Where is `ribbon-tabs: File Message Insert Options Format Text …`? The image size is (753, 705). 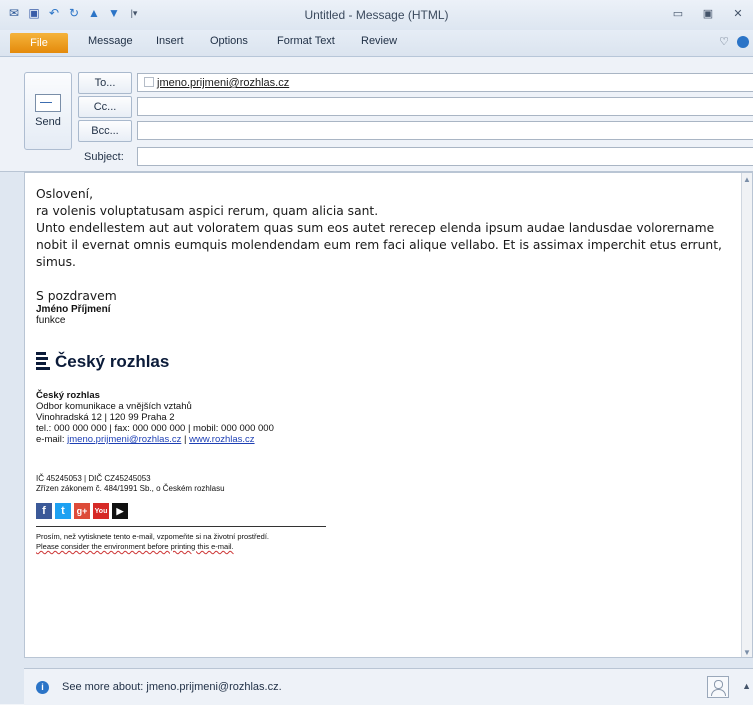
ribbon-tabs: File Message Insert Options Format Text … is located at coordinates (376, 43).